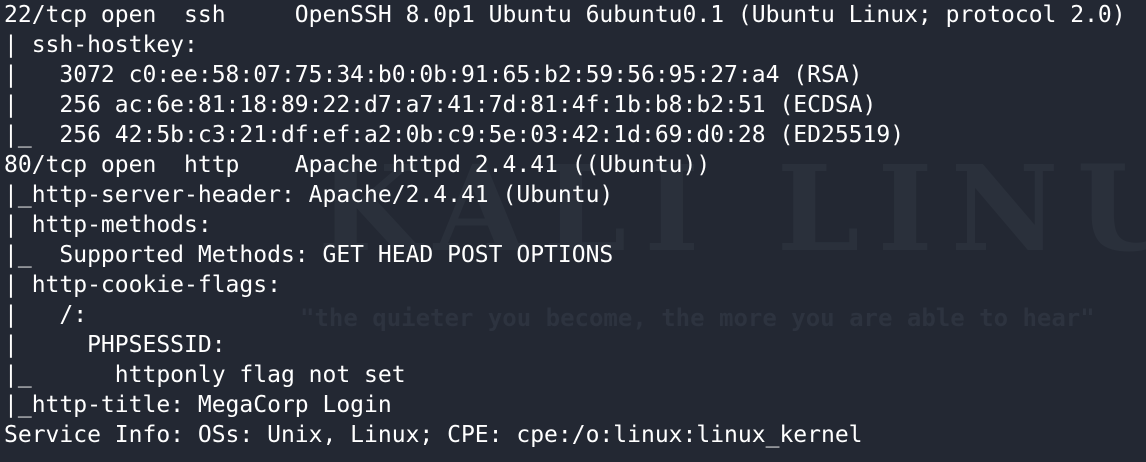  Describe the element at coordinates (198, 405) in the screenshot. I see `output-line-http-title: |_http-title: MegaCorp Login` at that location.